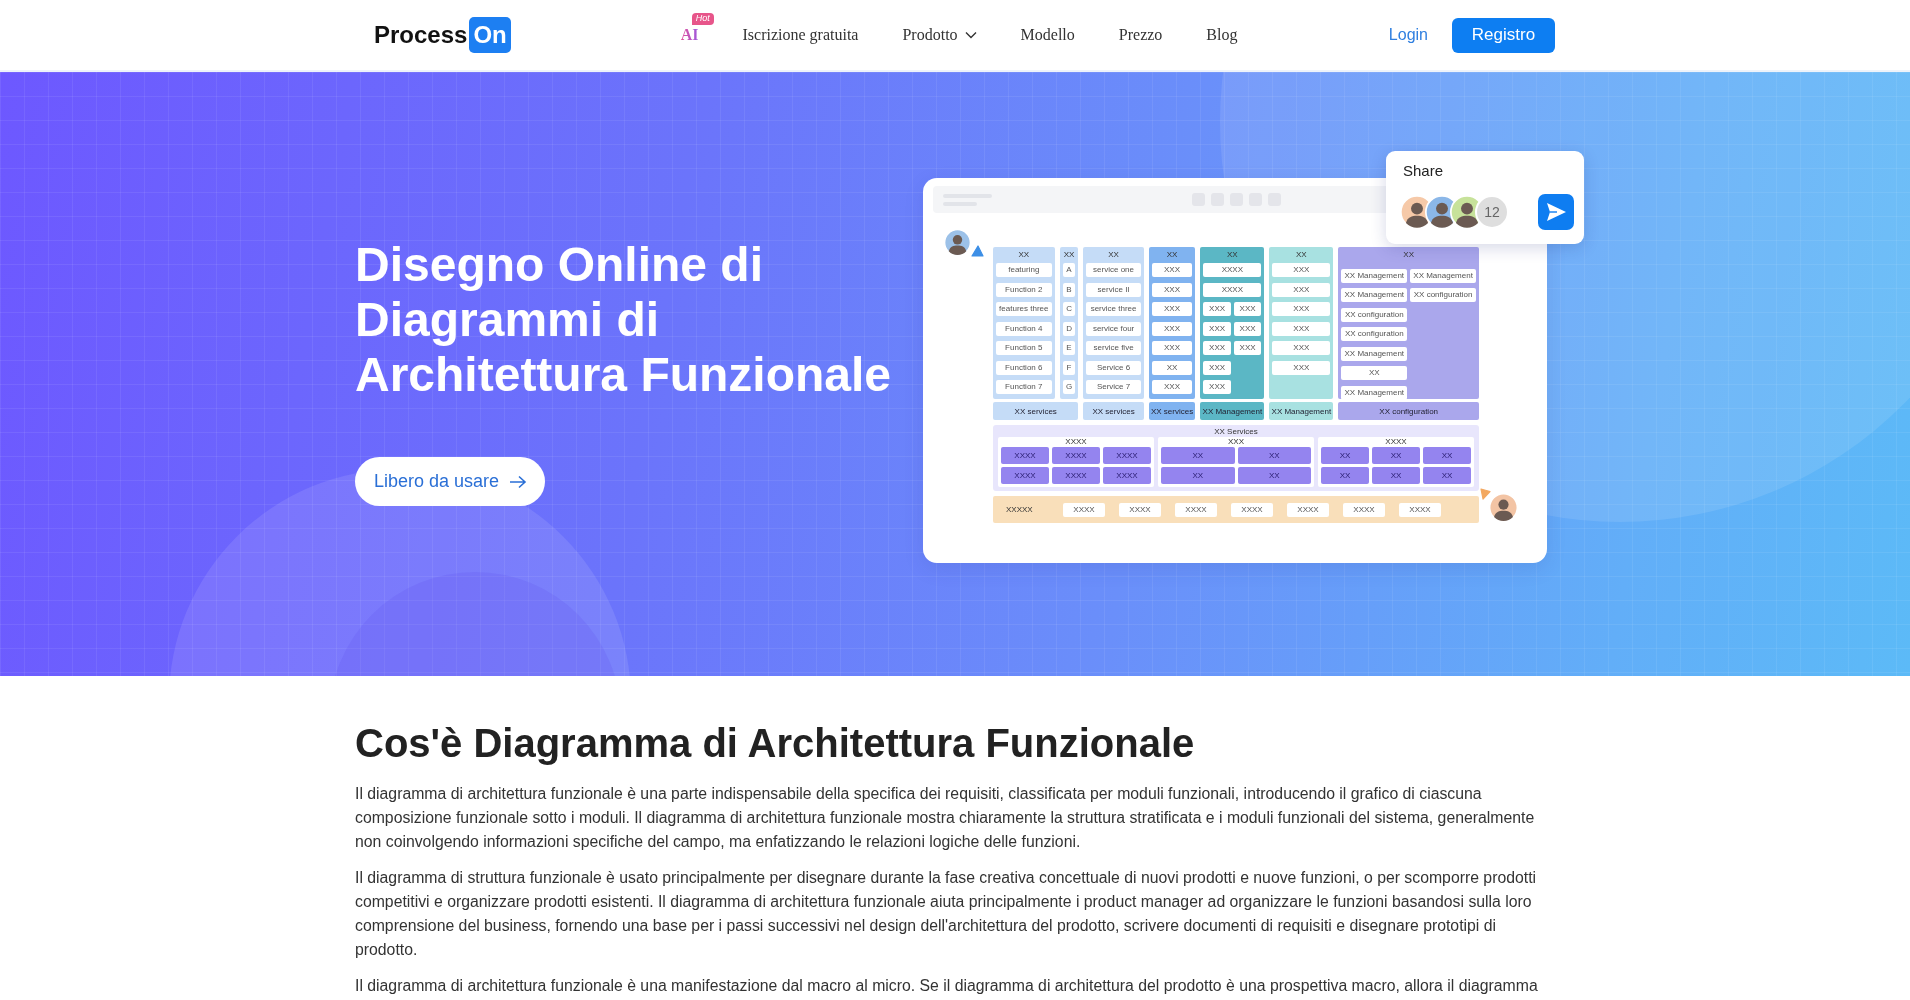 The height and width of the screenshot is (1000, 1910). What do you see at coordinates (1503, 35) in the screenshot?
I see `register-button: Registro` at bounding box center [1503, 35].